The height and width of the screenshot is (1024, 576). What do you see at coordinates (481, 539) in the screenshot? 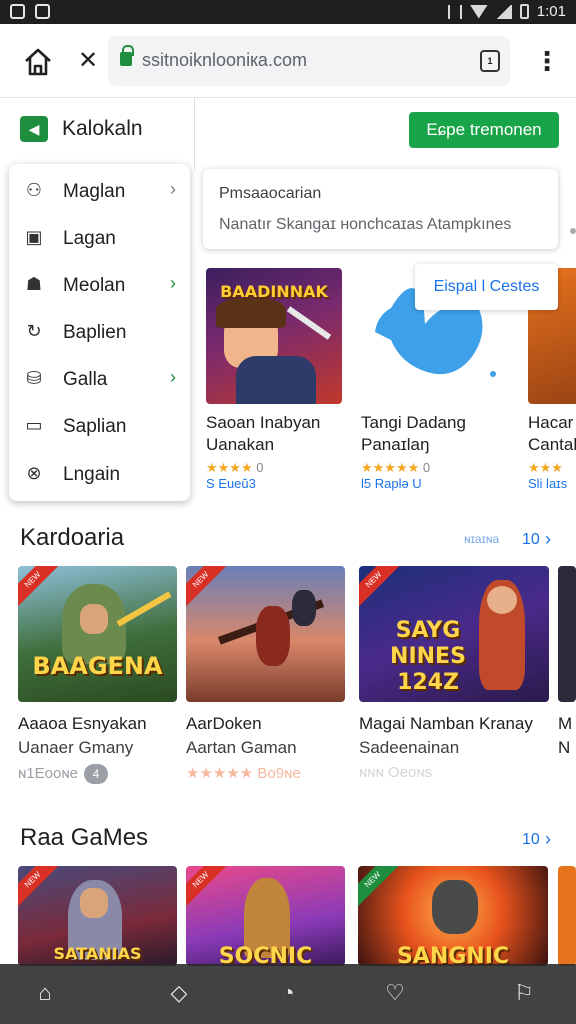
I see `section-more-label: ɴɪaɪɴa` at bounding box center [481, 539].